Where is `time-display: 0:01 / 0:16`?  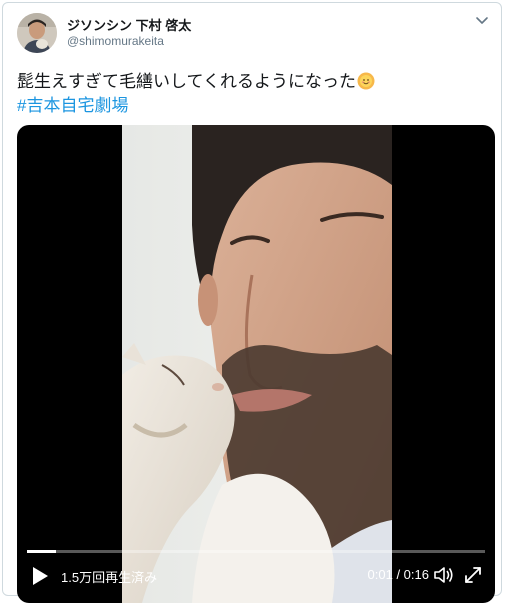 time-display: 0:01 / 0:16 is located at coordinates (398, 574).